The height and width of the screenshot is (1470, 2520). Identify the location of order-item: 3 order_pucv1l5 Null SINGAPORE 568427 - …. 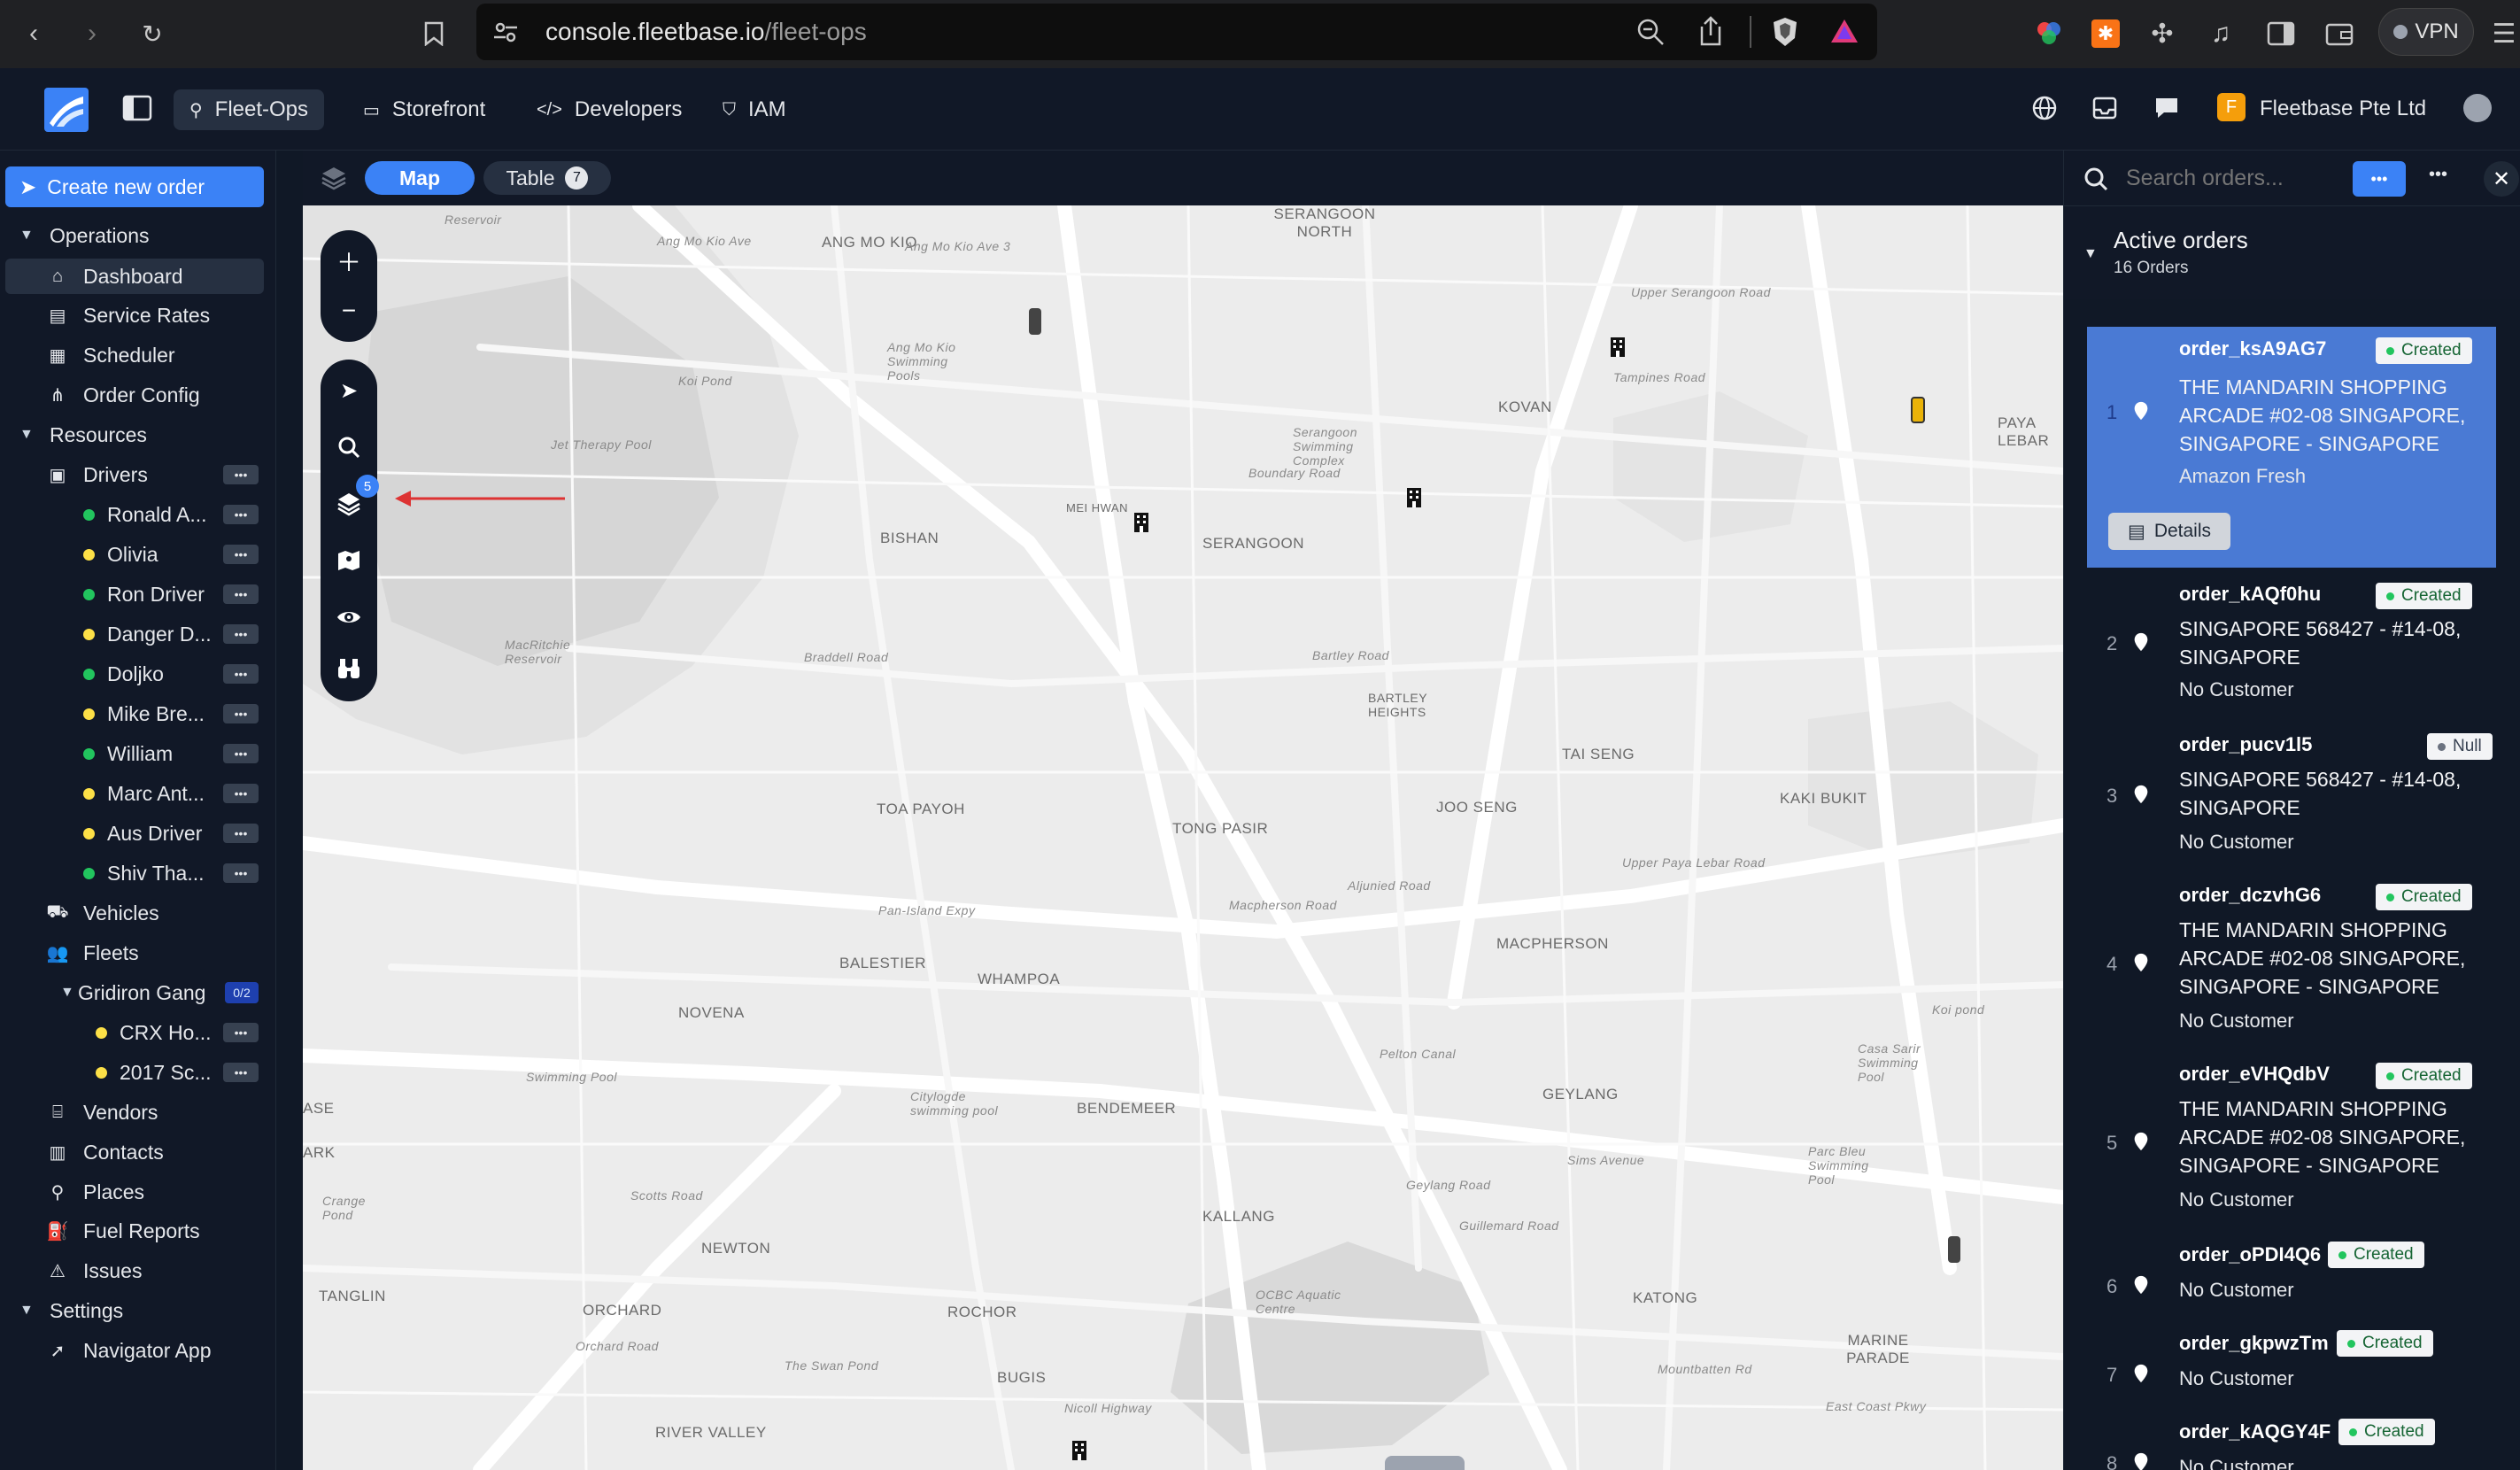
(2291, 796).